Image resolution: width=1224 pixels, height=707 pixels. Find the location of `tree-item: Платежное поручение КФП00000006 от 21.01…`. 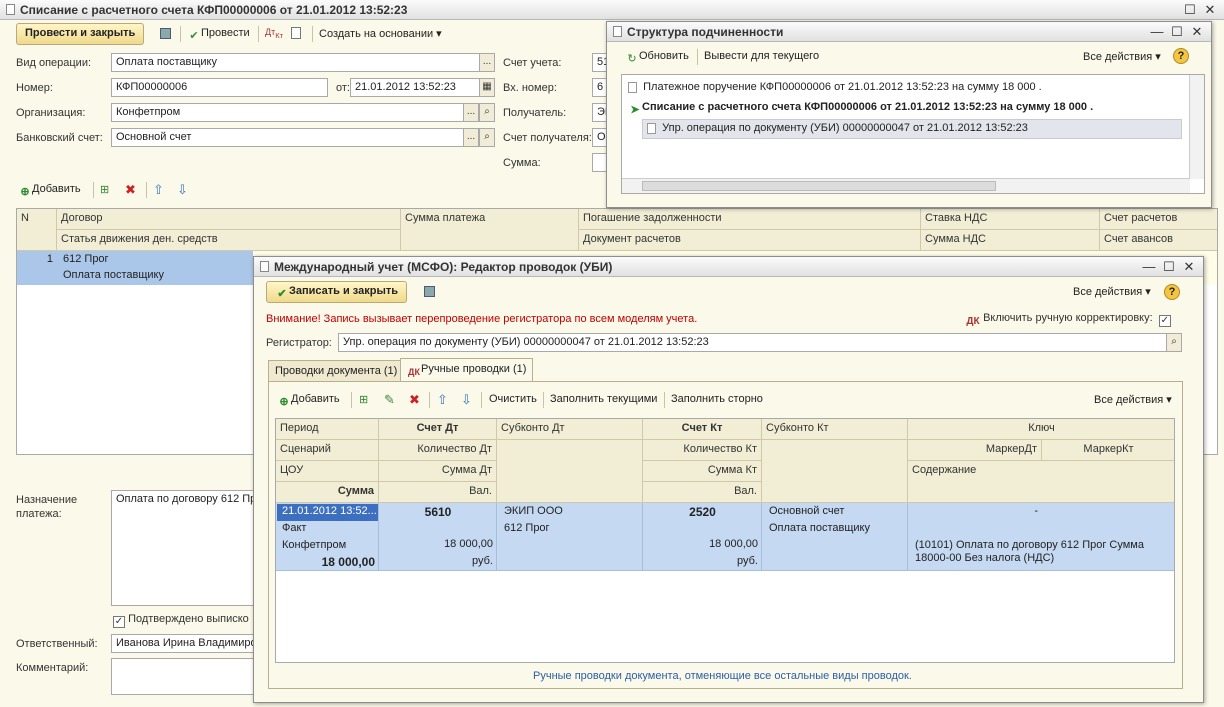

tree-item: Платежное поручение КФП00000006 от 21.01… is located at coordinates (835, 87).